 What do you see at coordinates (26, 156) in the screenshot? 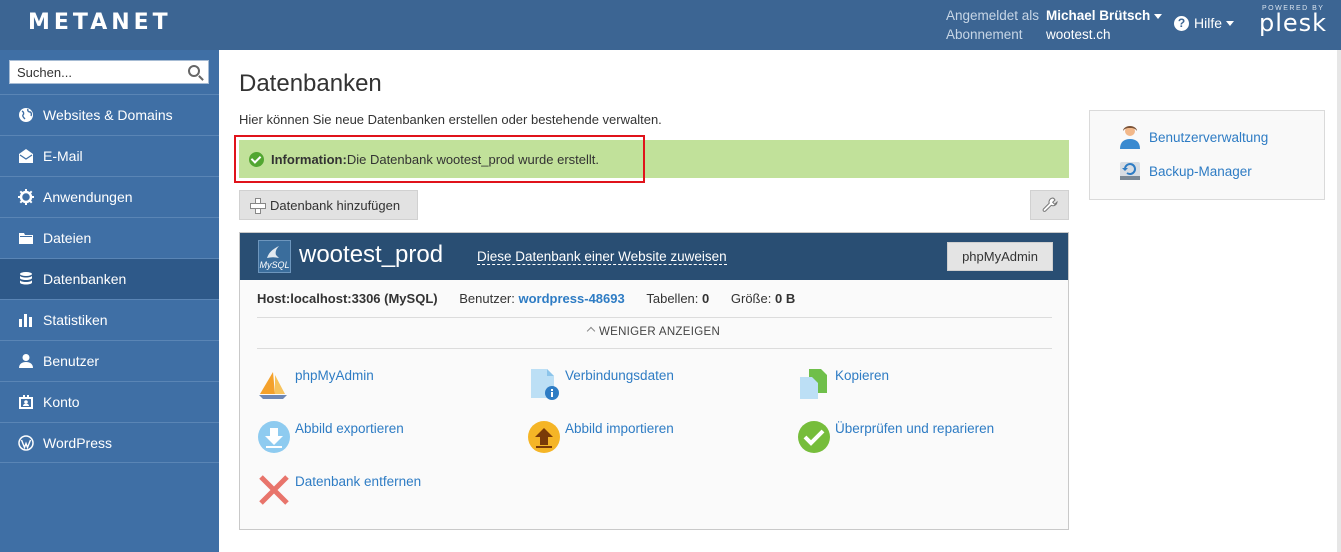
I see `mail-icon` at bounding box center [26, 156].